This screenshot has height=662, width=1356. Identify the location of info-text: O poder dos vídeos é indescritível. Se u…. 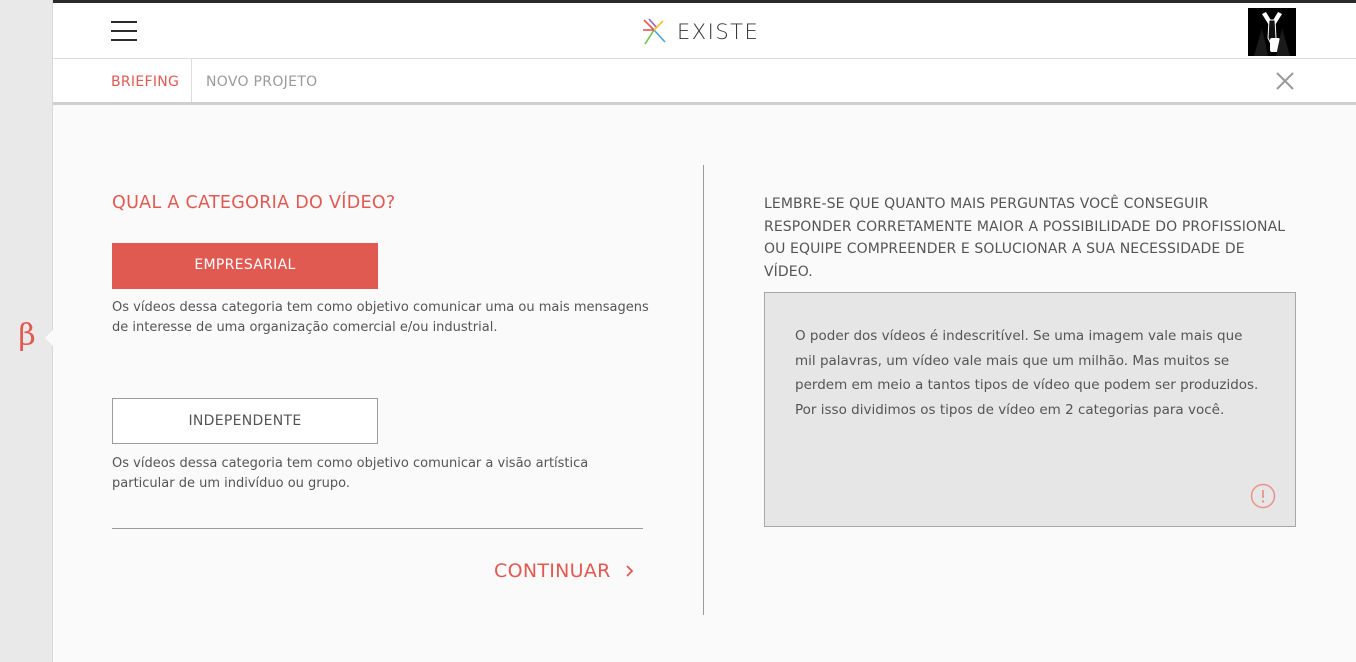
(1027, 373).